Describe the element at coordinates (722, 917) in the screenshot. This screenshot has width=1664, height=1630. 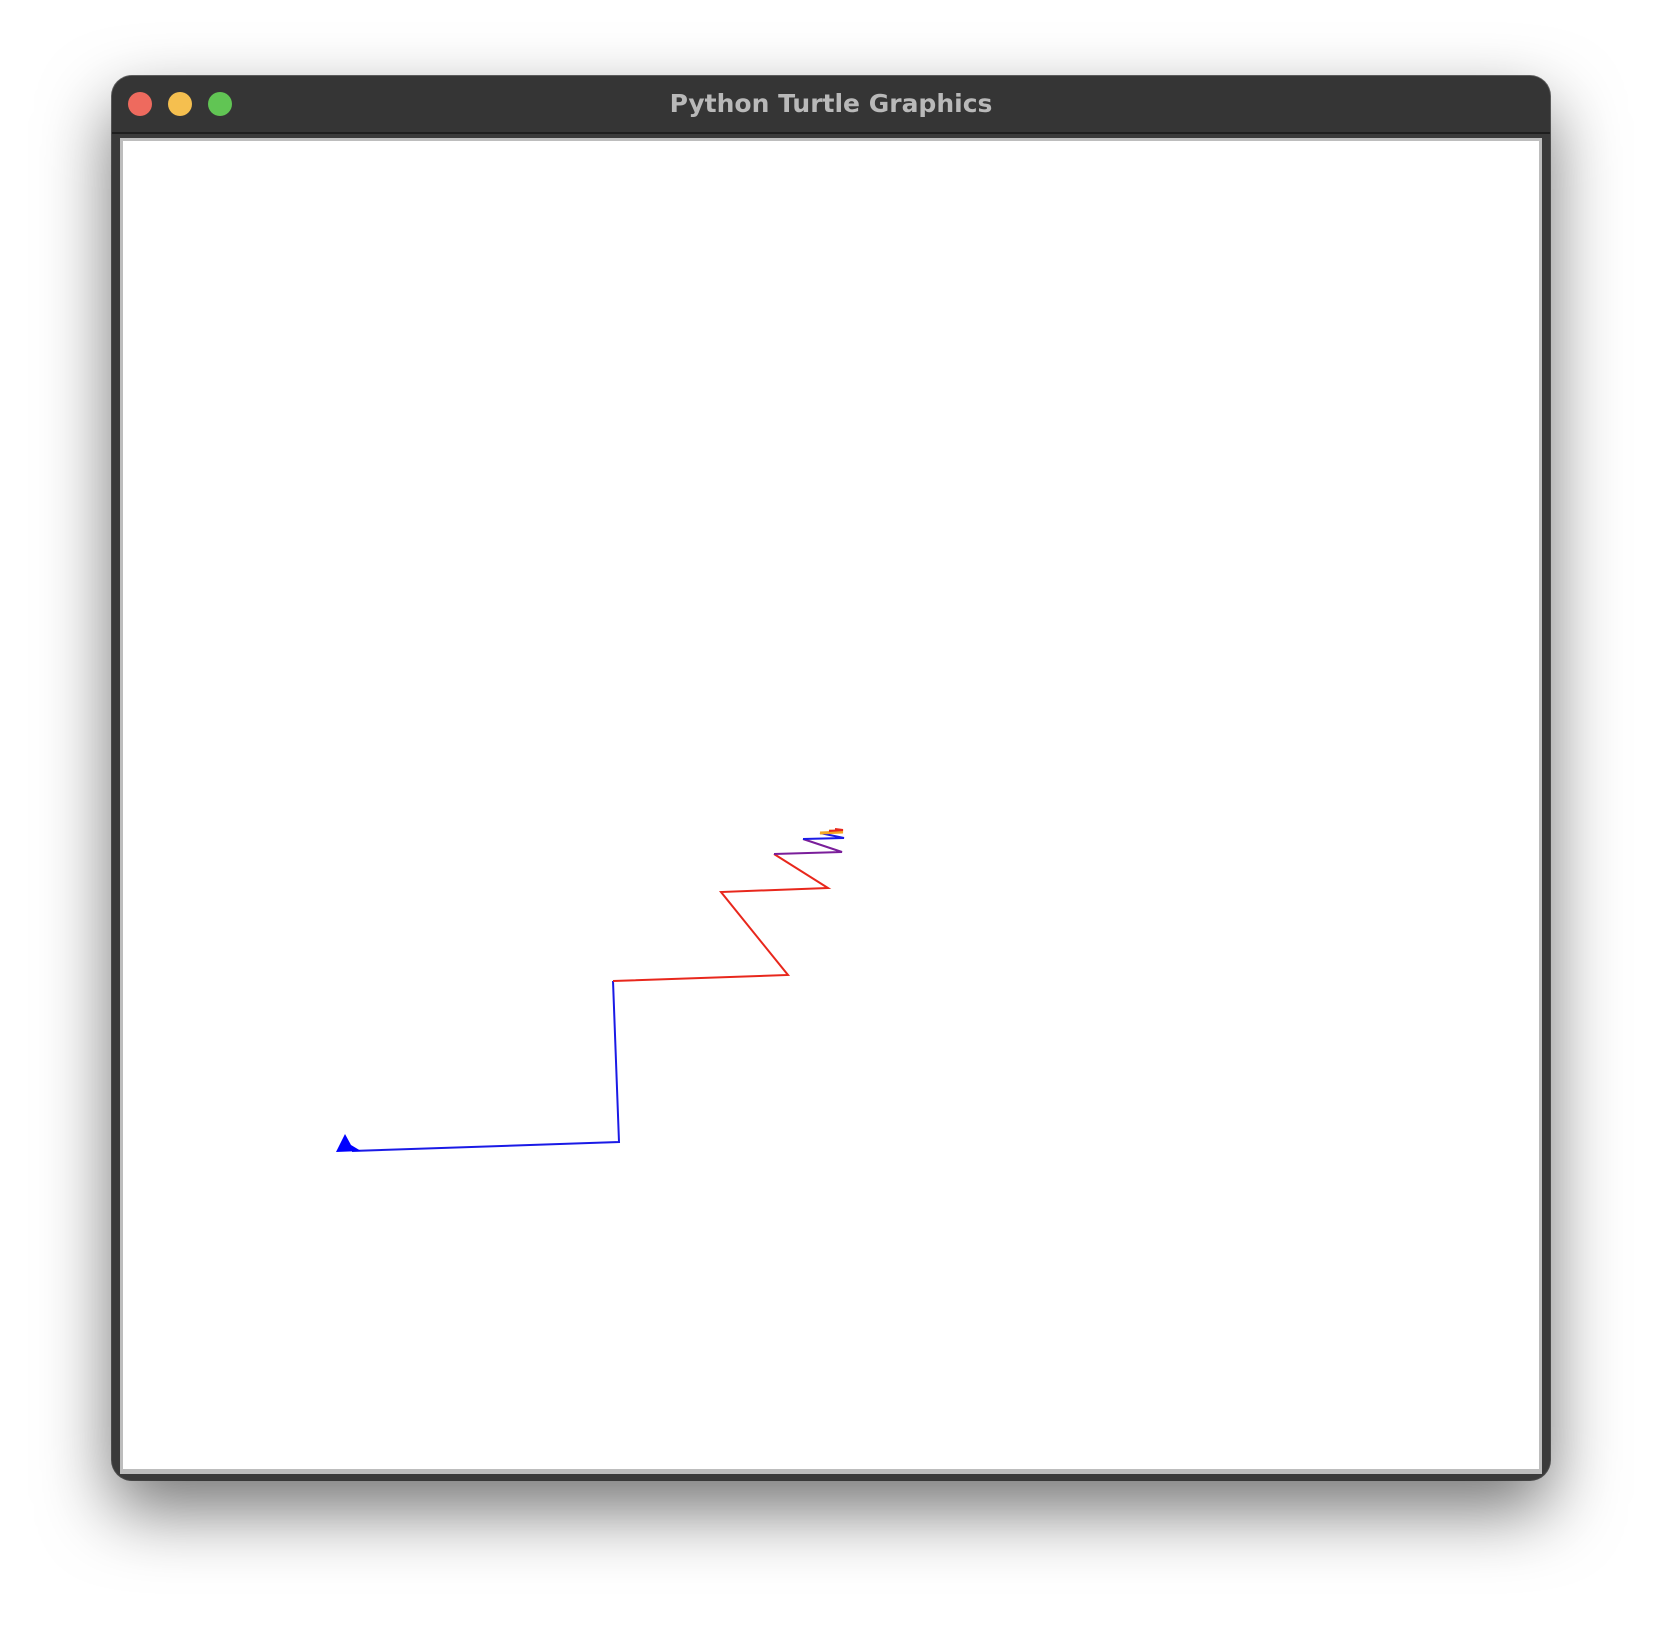
I see `red-path` at that location.